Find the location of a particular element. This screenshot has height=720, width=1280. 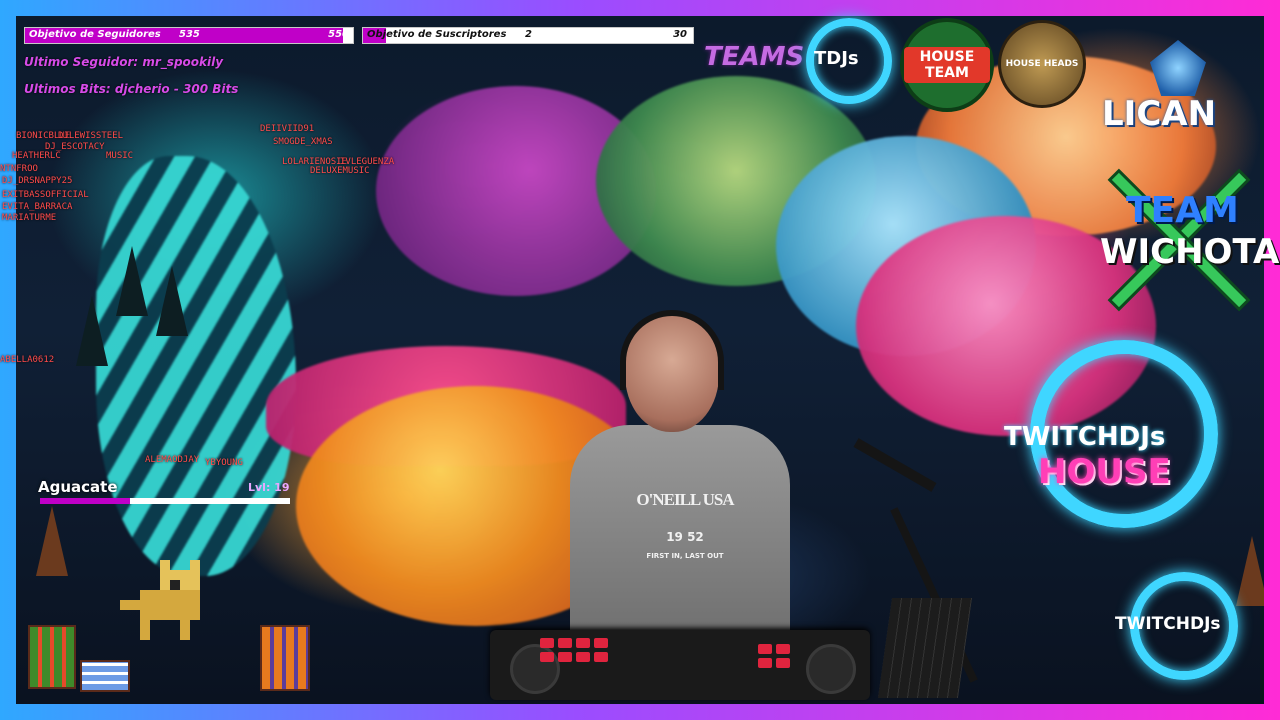

shirt-year: 19 52 is located at coordinates (685, 537).